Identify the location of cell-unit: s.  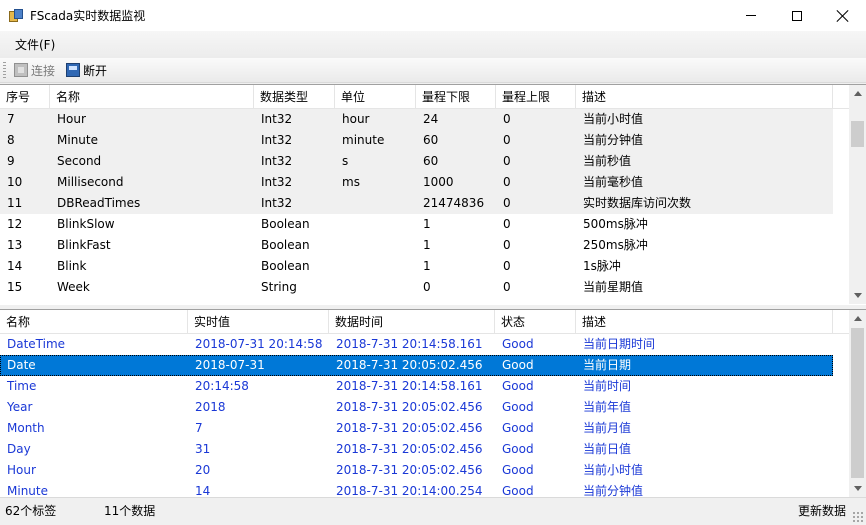
(345, 161).